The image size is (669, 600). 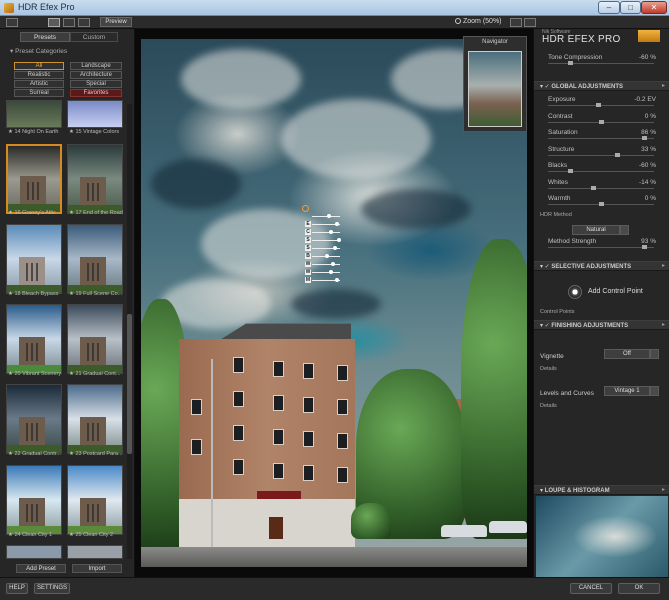 I want to click on fullscreen-icon, so click(x=530, y=22).